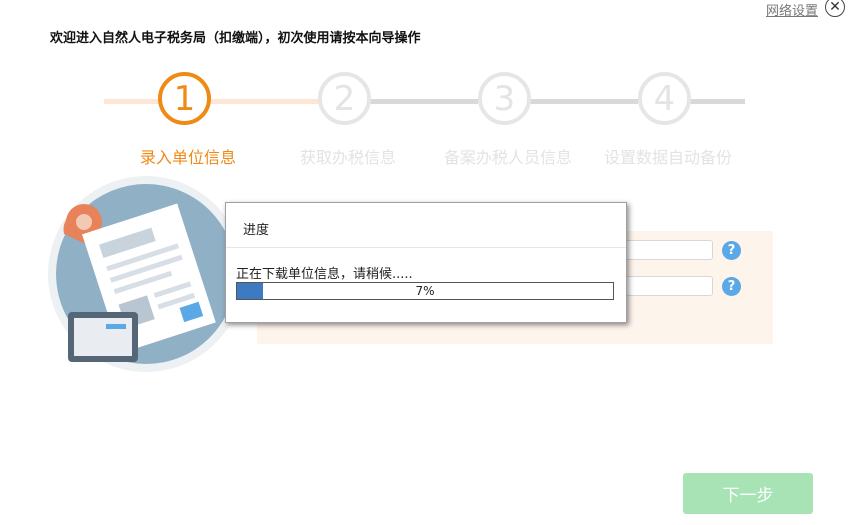 The height and width of the screenshot is (525, 851). I want to click on step-4-label: 设置数据自动备份, so click(667, 157).